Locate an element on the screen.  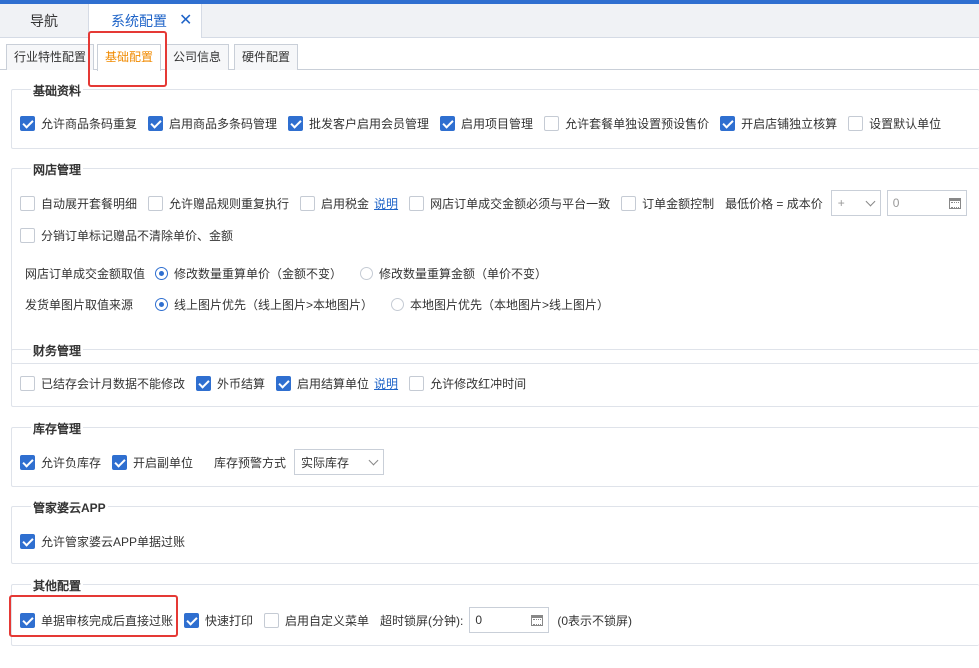
online-option-0: 自动展开套餐明细 is located at coordinates (78, 203).